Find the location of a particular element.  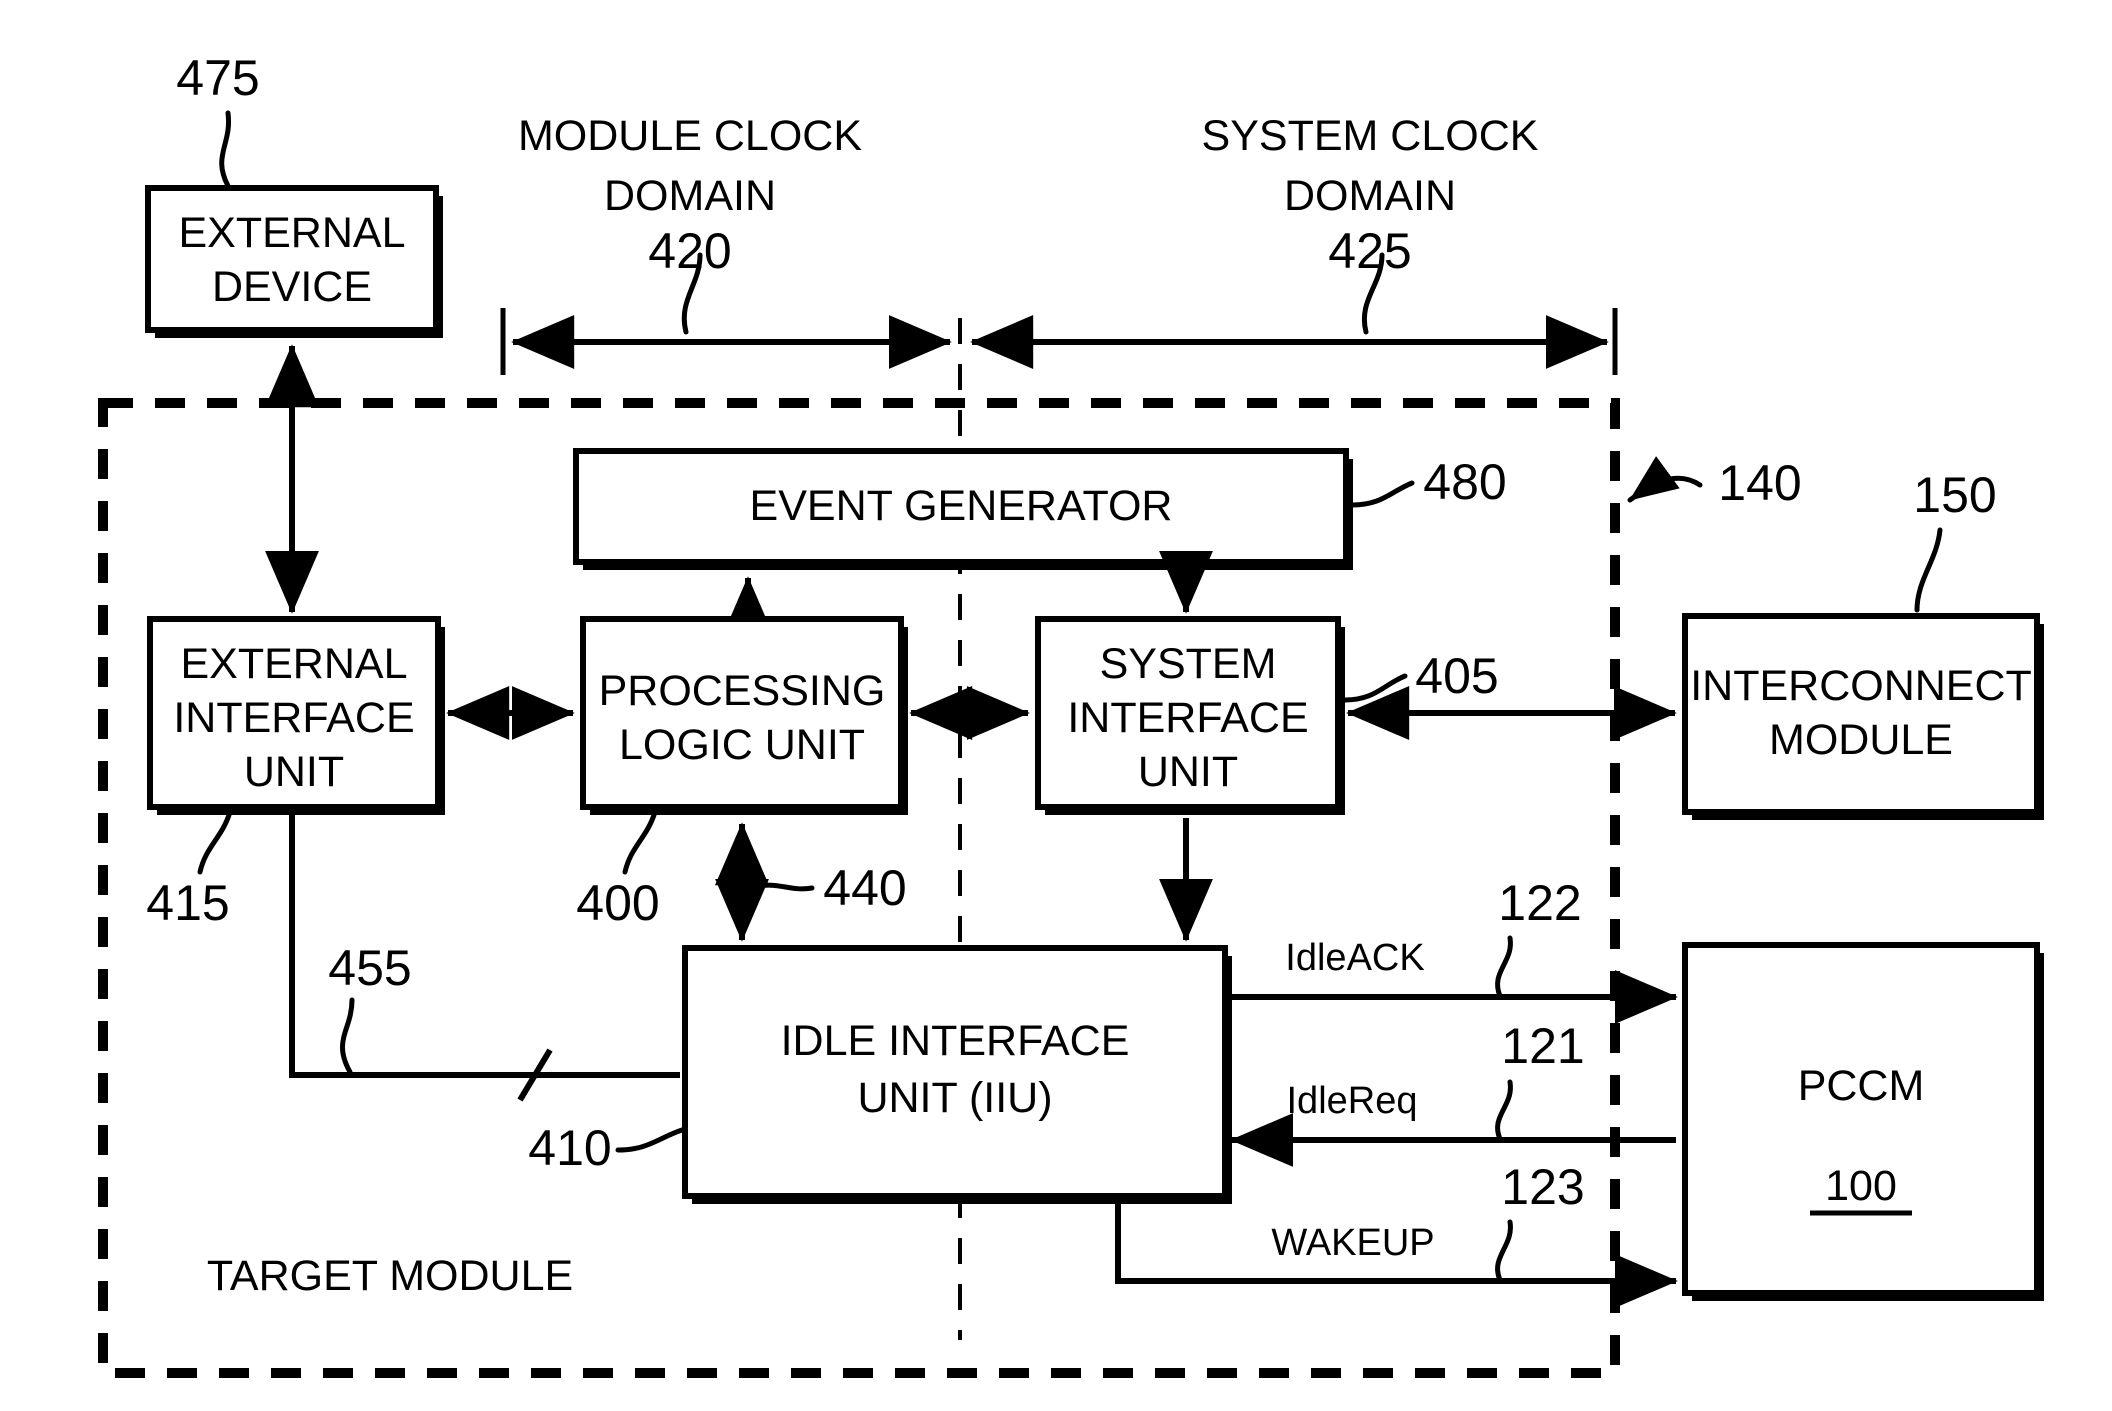

reference-numeral-400: 400 is located at coordinates (617, 903).